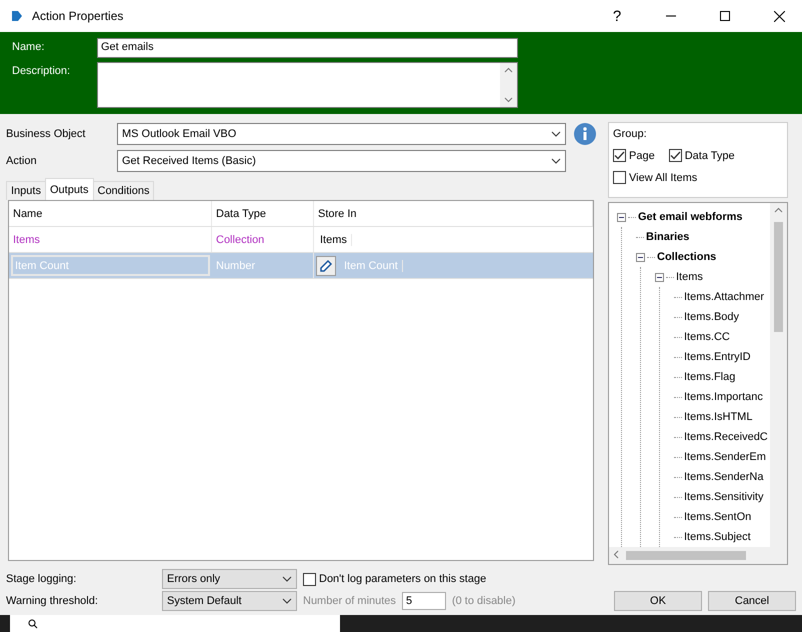 This screenshot has width=802, height=632. I want to click on business-object-dropdown: MS Outlook Email VBO, so click(341, 134).